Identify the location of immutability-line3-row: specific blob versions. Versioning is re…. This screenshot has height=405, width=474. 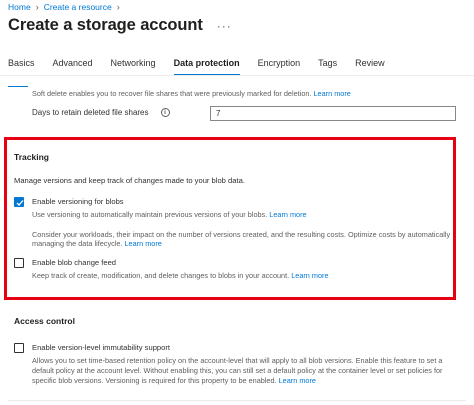
(174, 381).